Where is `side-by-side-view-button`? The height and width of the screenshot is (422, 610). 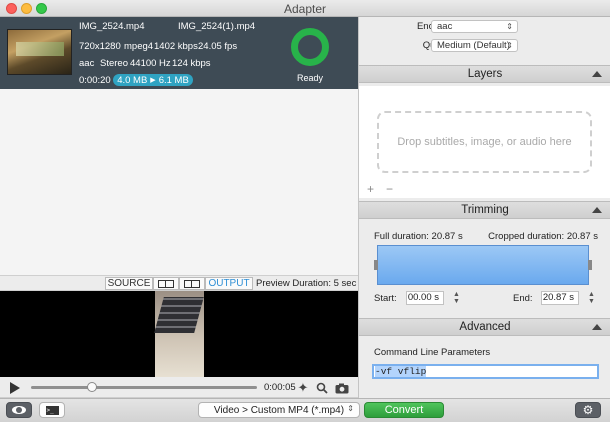
side-by-side-view-button is located at coordinates (192, 283).